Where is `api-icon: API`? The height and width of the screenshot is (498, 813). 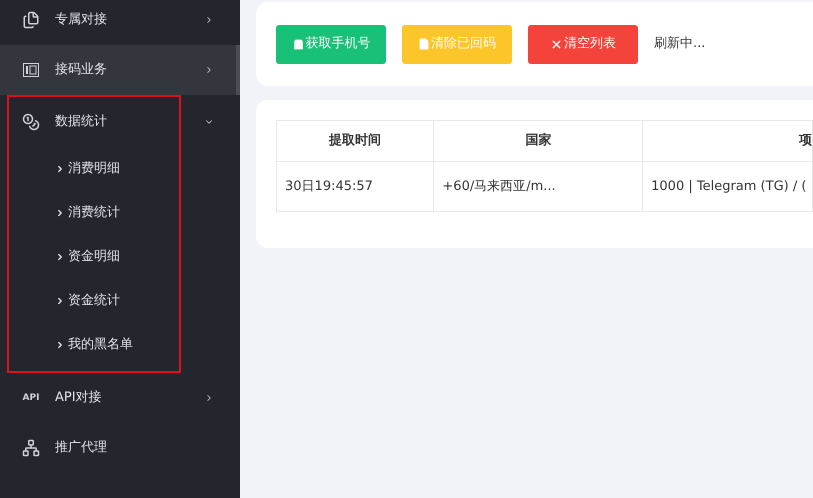 api-icon: API is located at coordinates (31, 398).